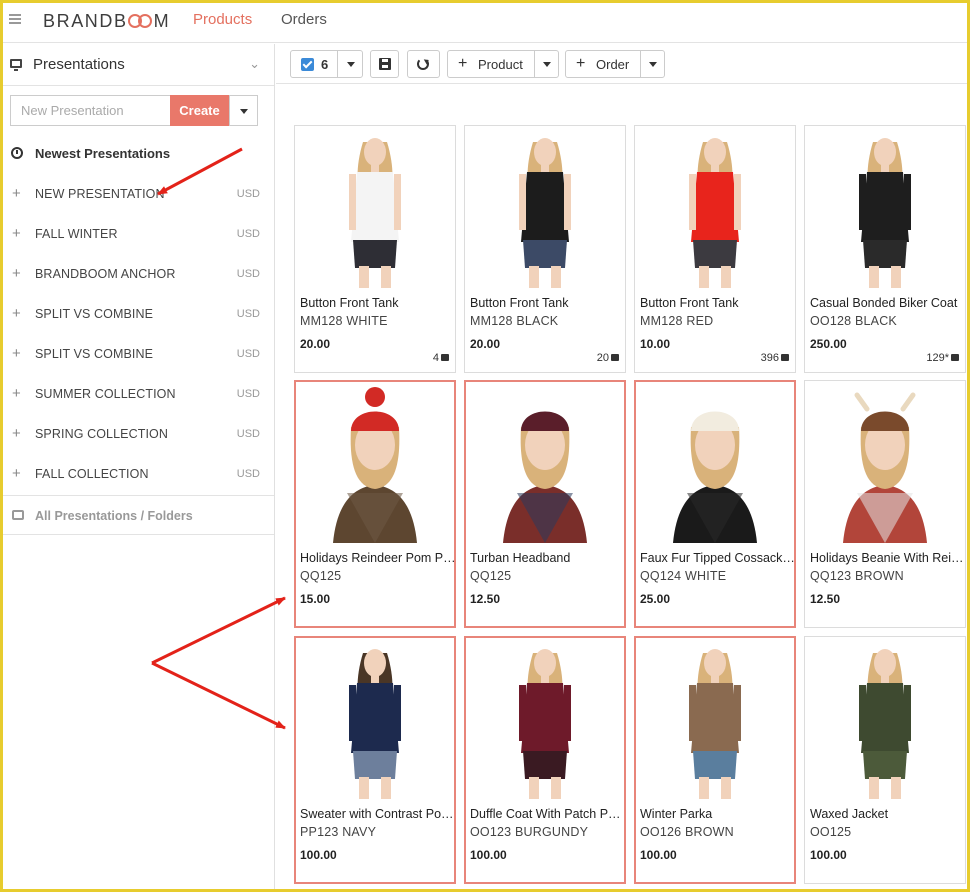  I want to click on product-code: QQ123 BROWN, so click(857, 576).